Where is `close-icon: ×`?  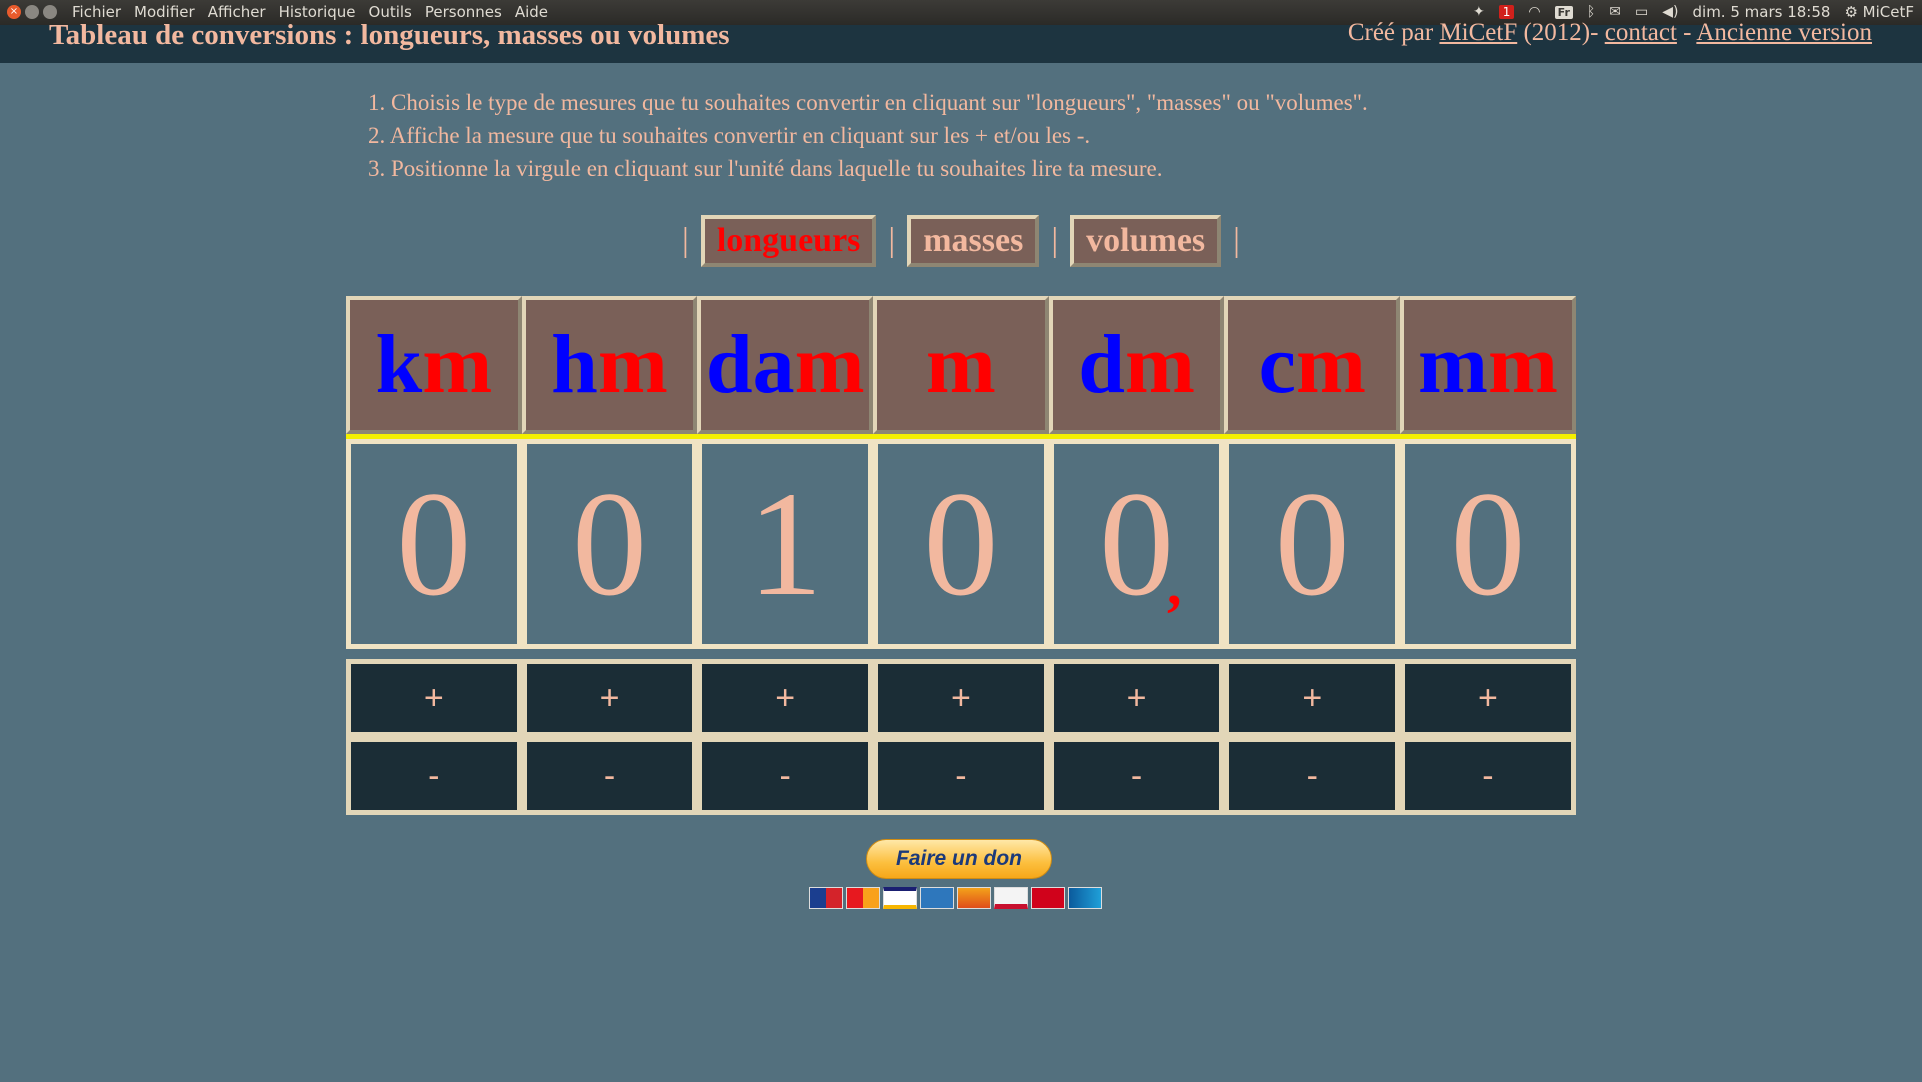
close-icon: × is located at coordinates (14, 12).